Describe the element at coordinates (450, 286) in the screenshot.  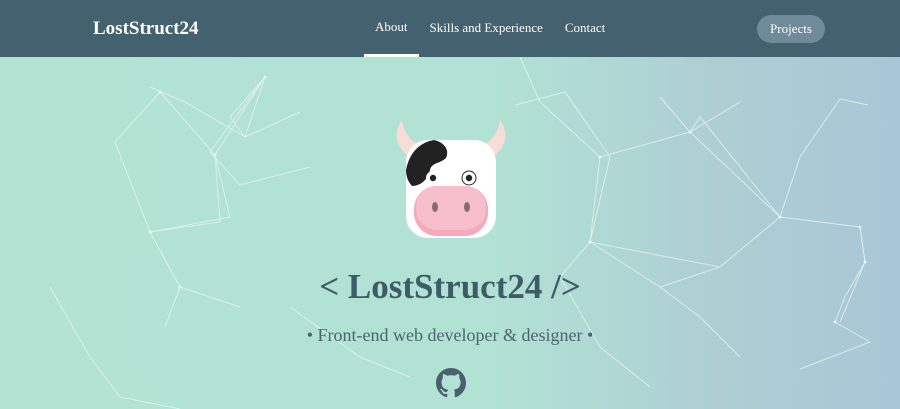
I see `page-title: < LostStruct24 />` at that location.